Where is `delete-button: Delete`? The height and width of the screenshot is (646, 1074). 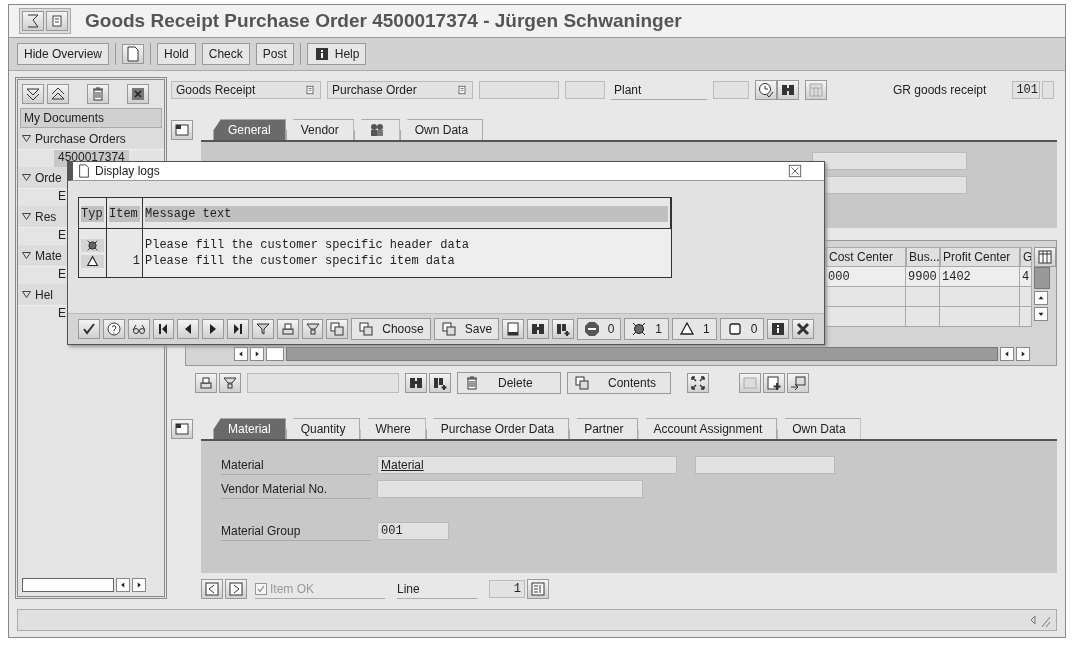
delete-button: Delete is located at coordinates (509, 383).